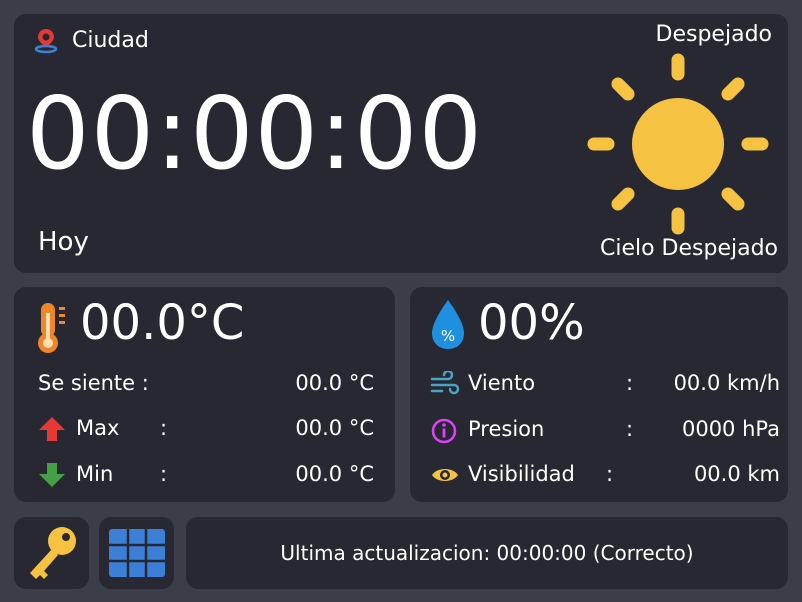 The image size is (802, 602). What do you see at coordinates (688, 248) in the screenshot?
I see `condition-long: Cielo Despejado` at bounding box center [688, 248].